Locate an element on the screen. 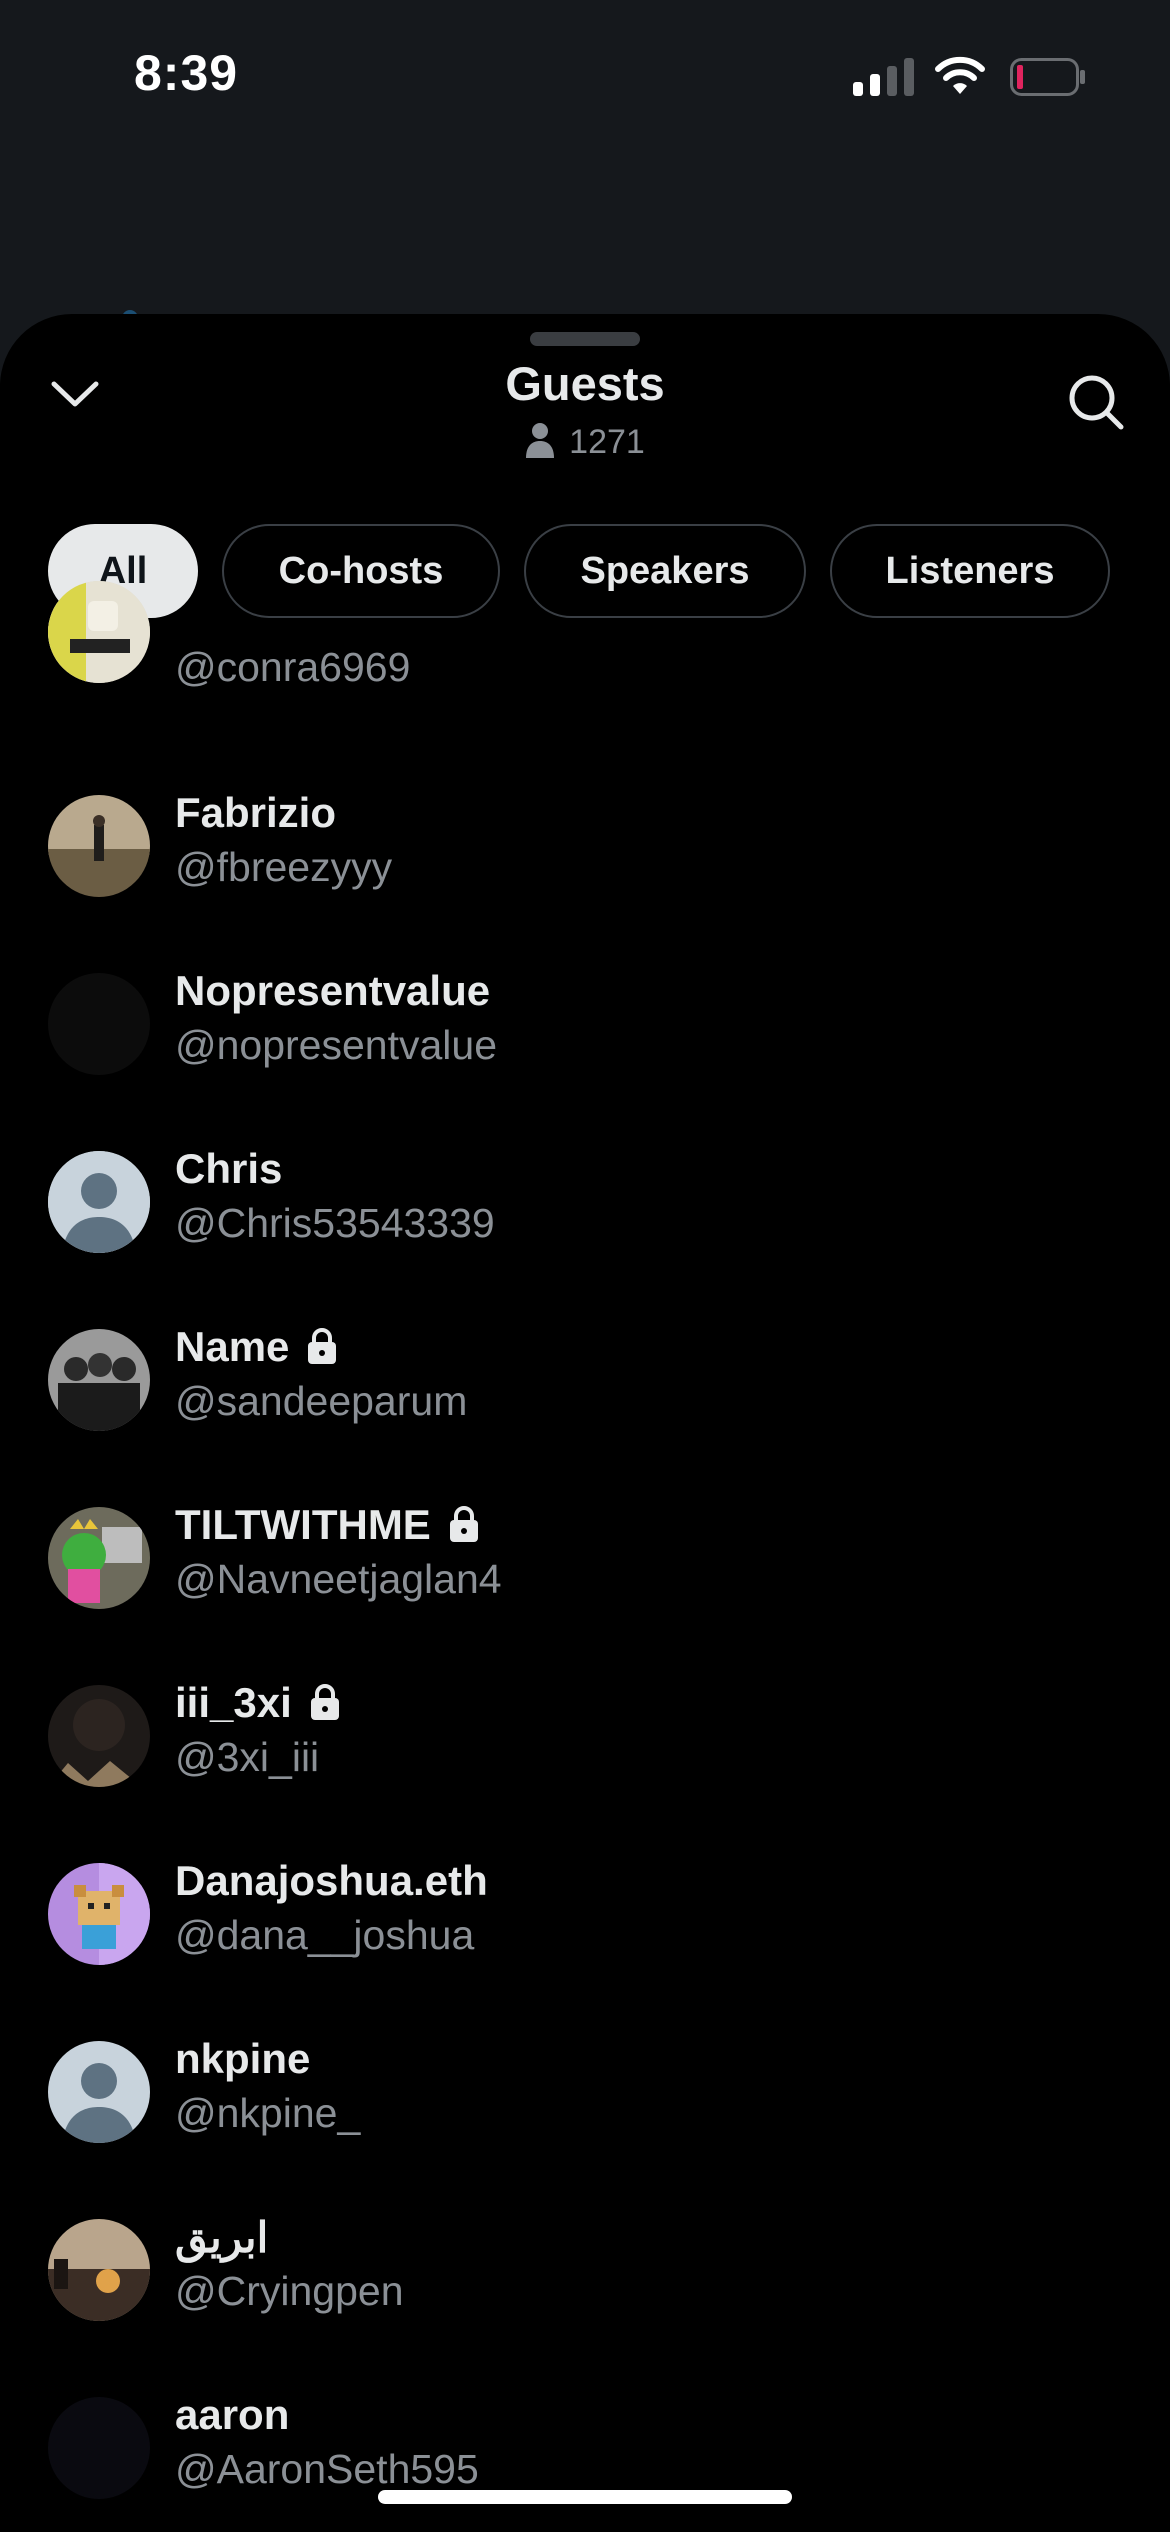 Image resolution: width=1170 pixels, height=2532 pixels. guest-name: aaron is located at coordinates (232, 2414).